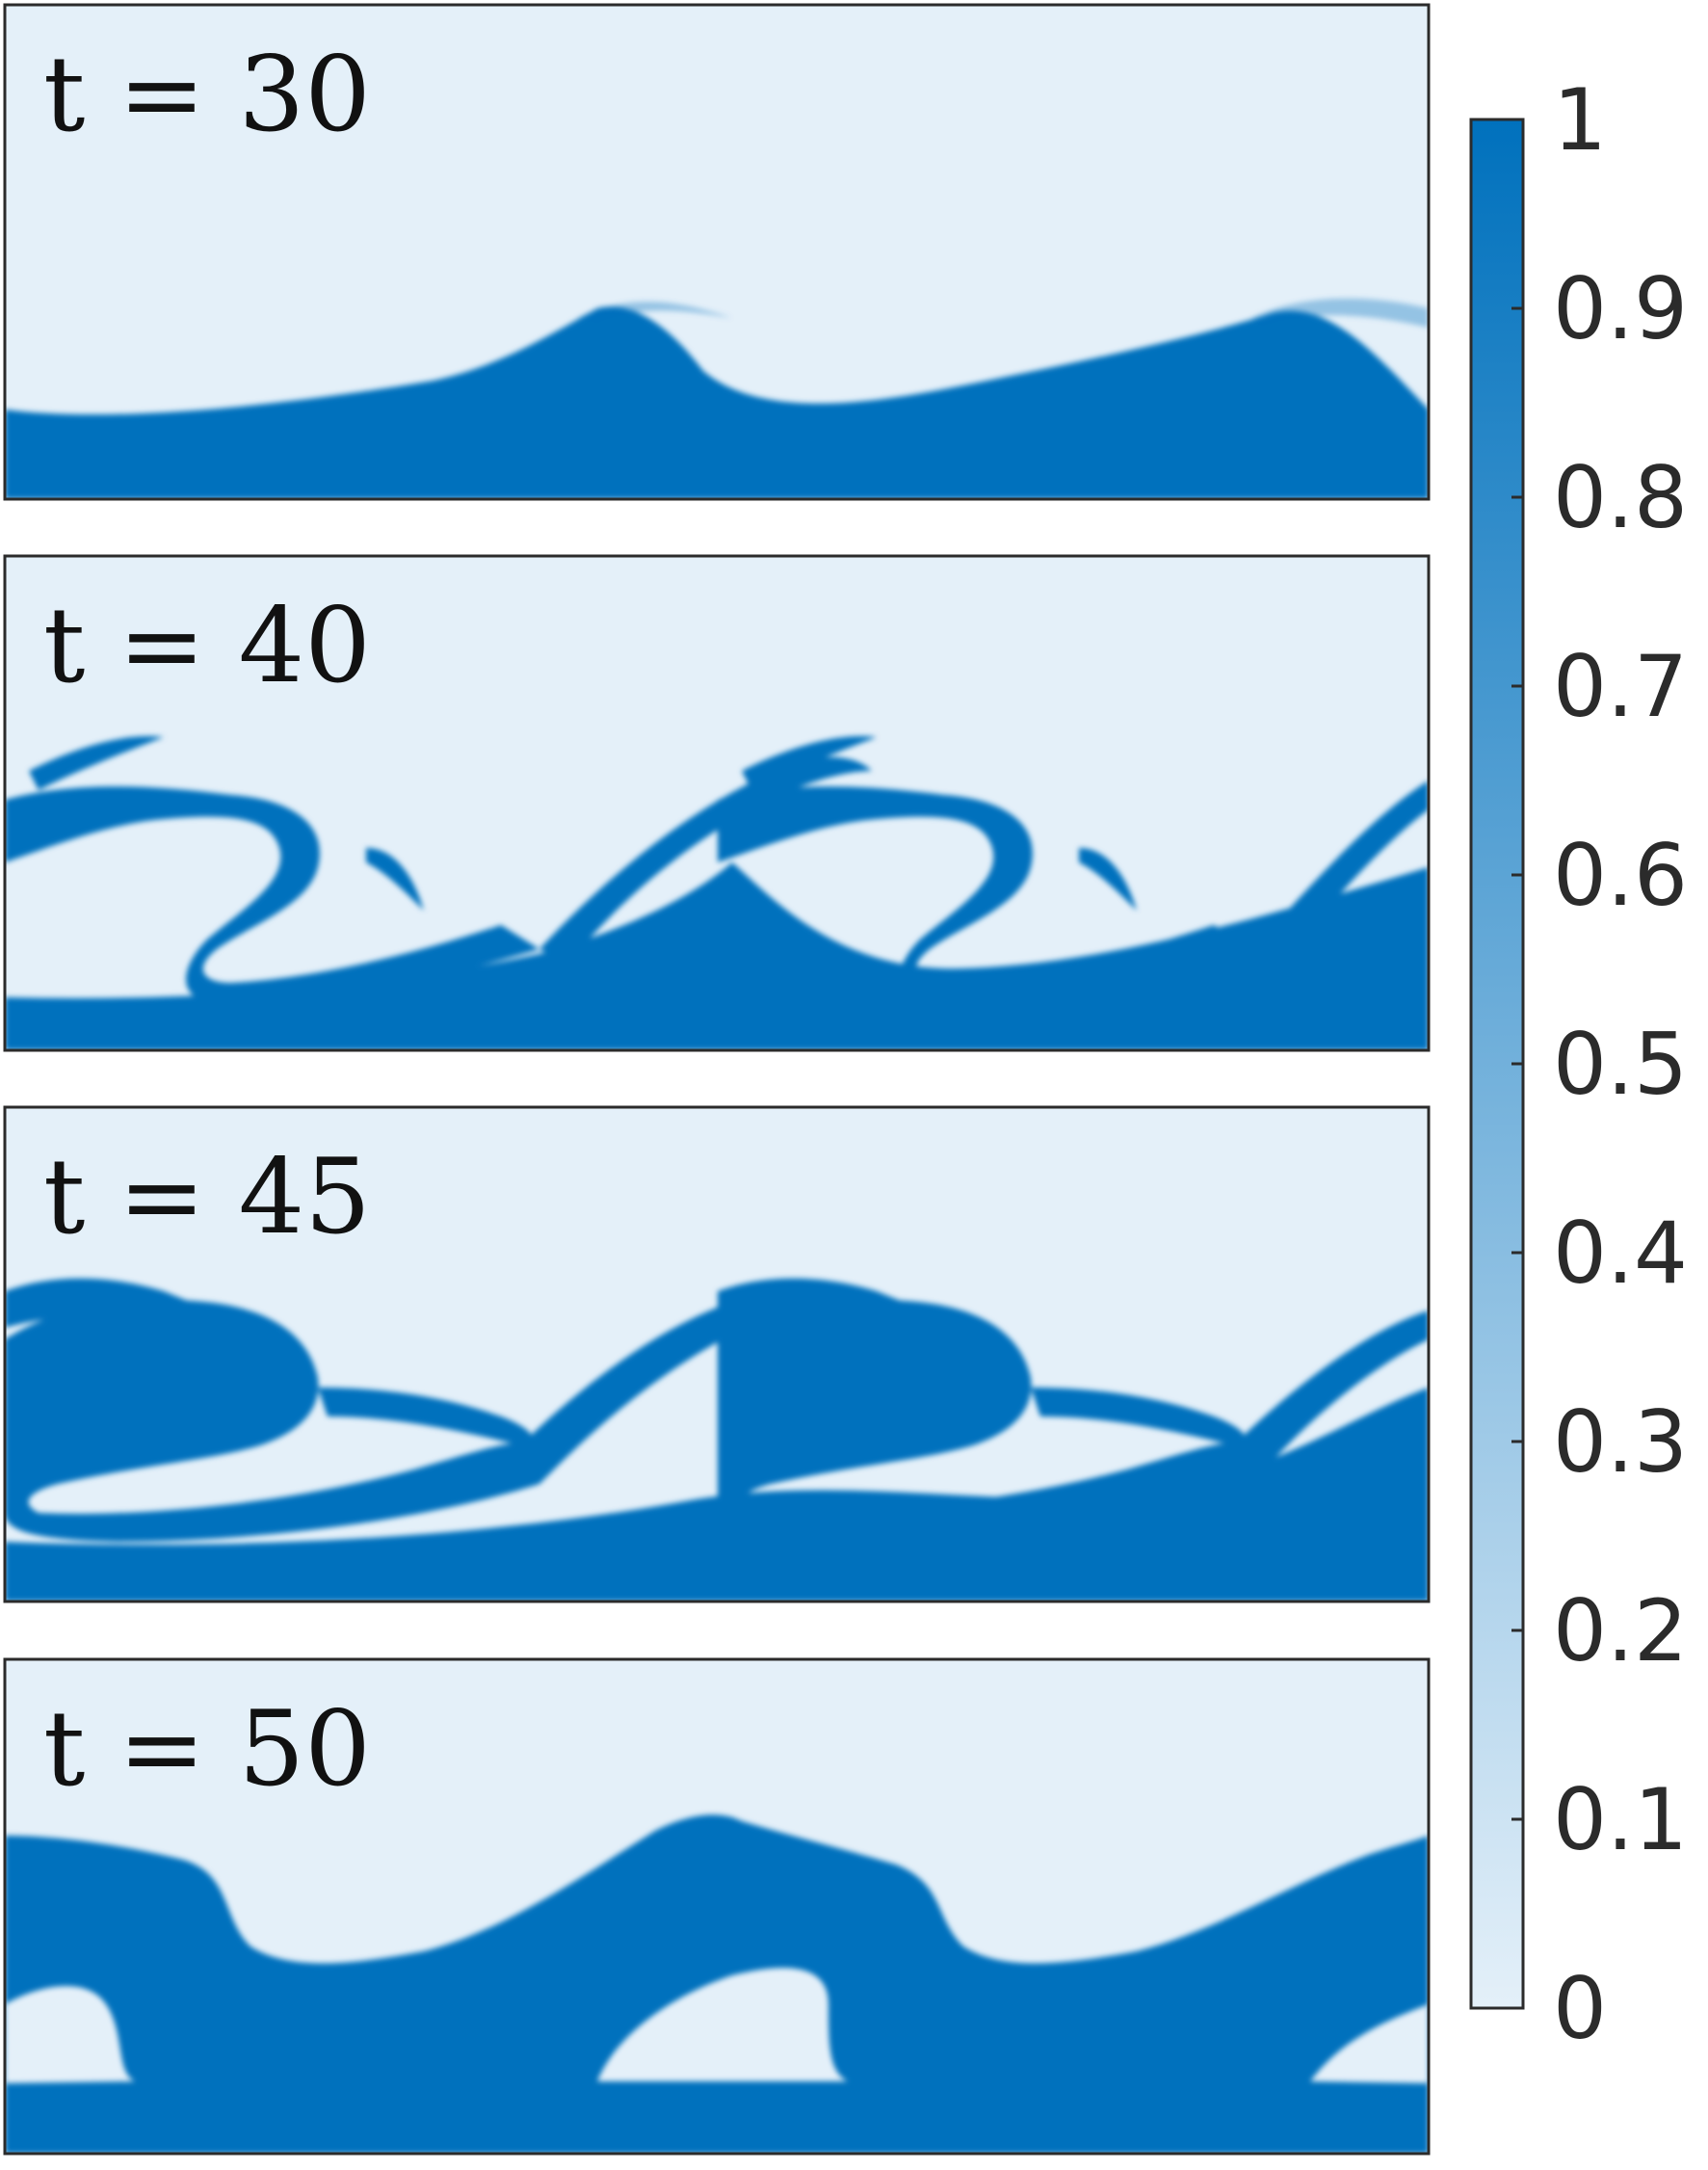 The width and height of the screenshot is (1708, 2170). Describe the element at coordinates (207, 1197) in the screenshot. I see `panel-label: t = 45` at that location.